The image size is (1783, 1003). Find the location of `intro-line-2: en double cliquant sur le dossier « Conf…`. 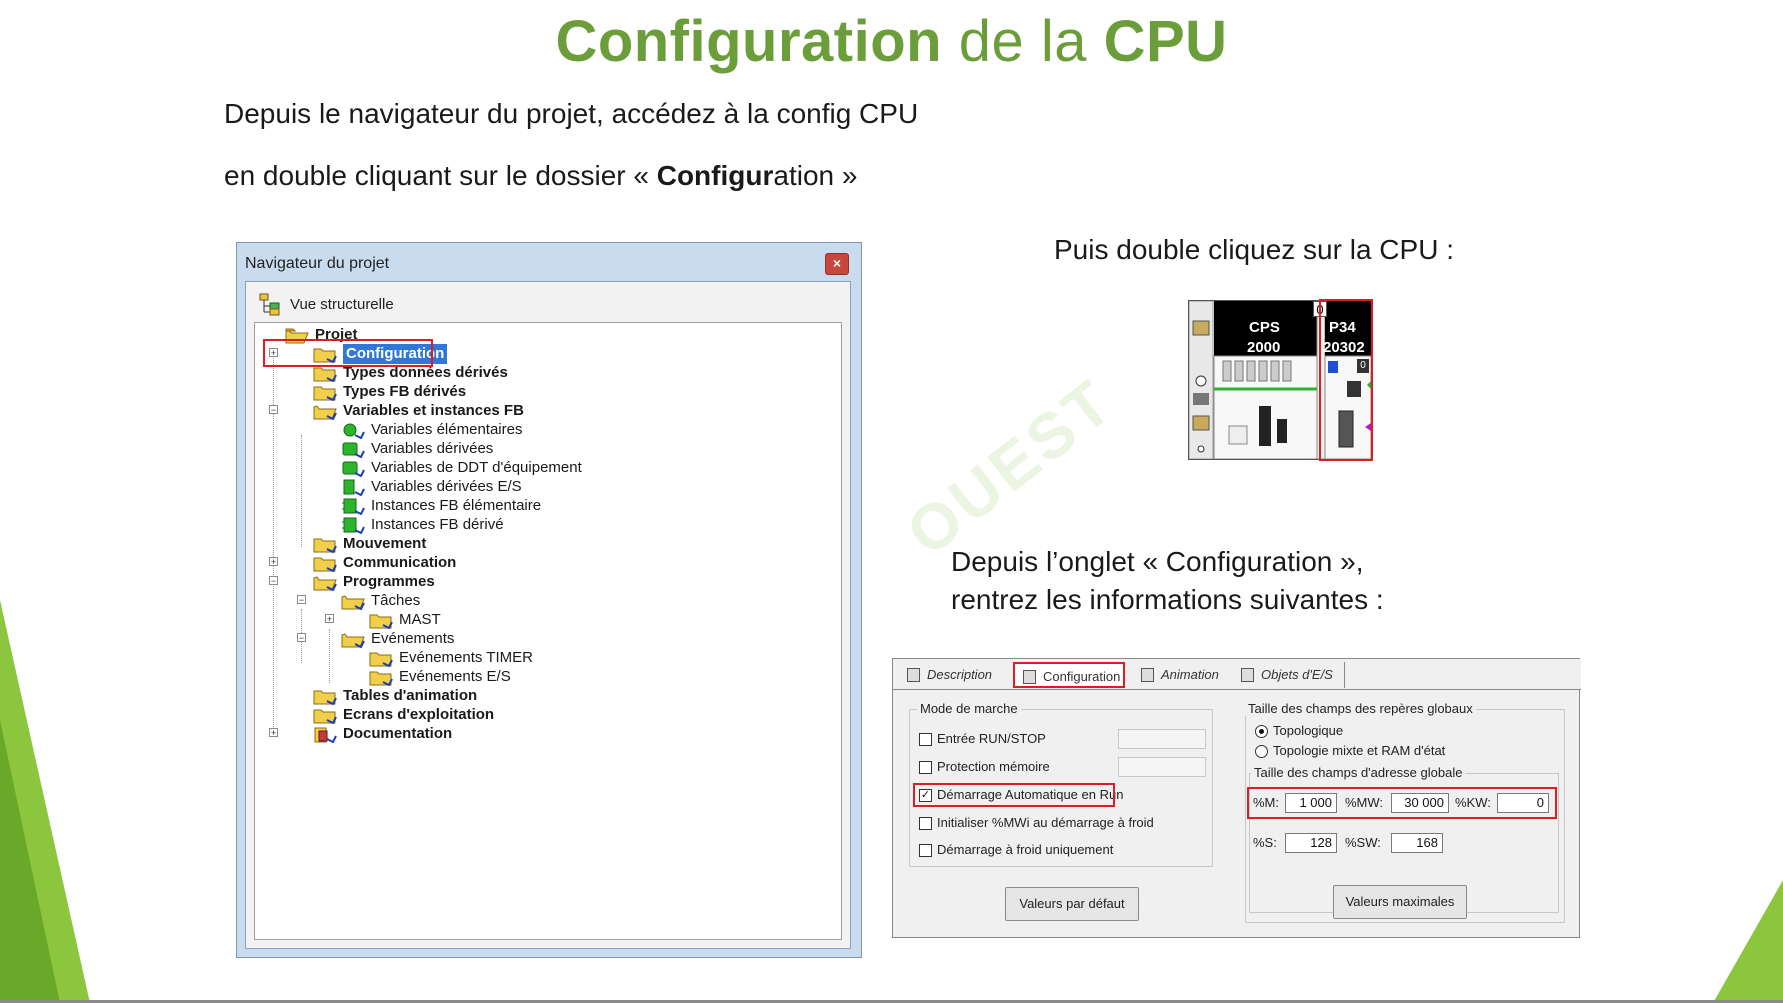

intro-line-2: en double cliquant sur le dossier « Conf… is located at coordinates (540, 176).